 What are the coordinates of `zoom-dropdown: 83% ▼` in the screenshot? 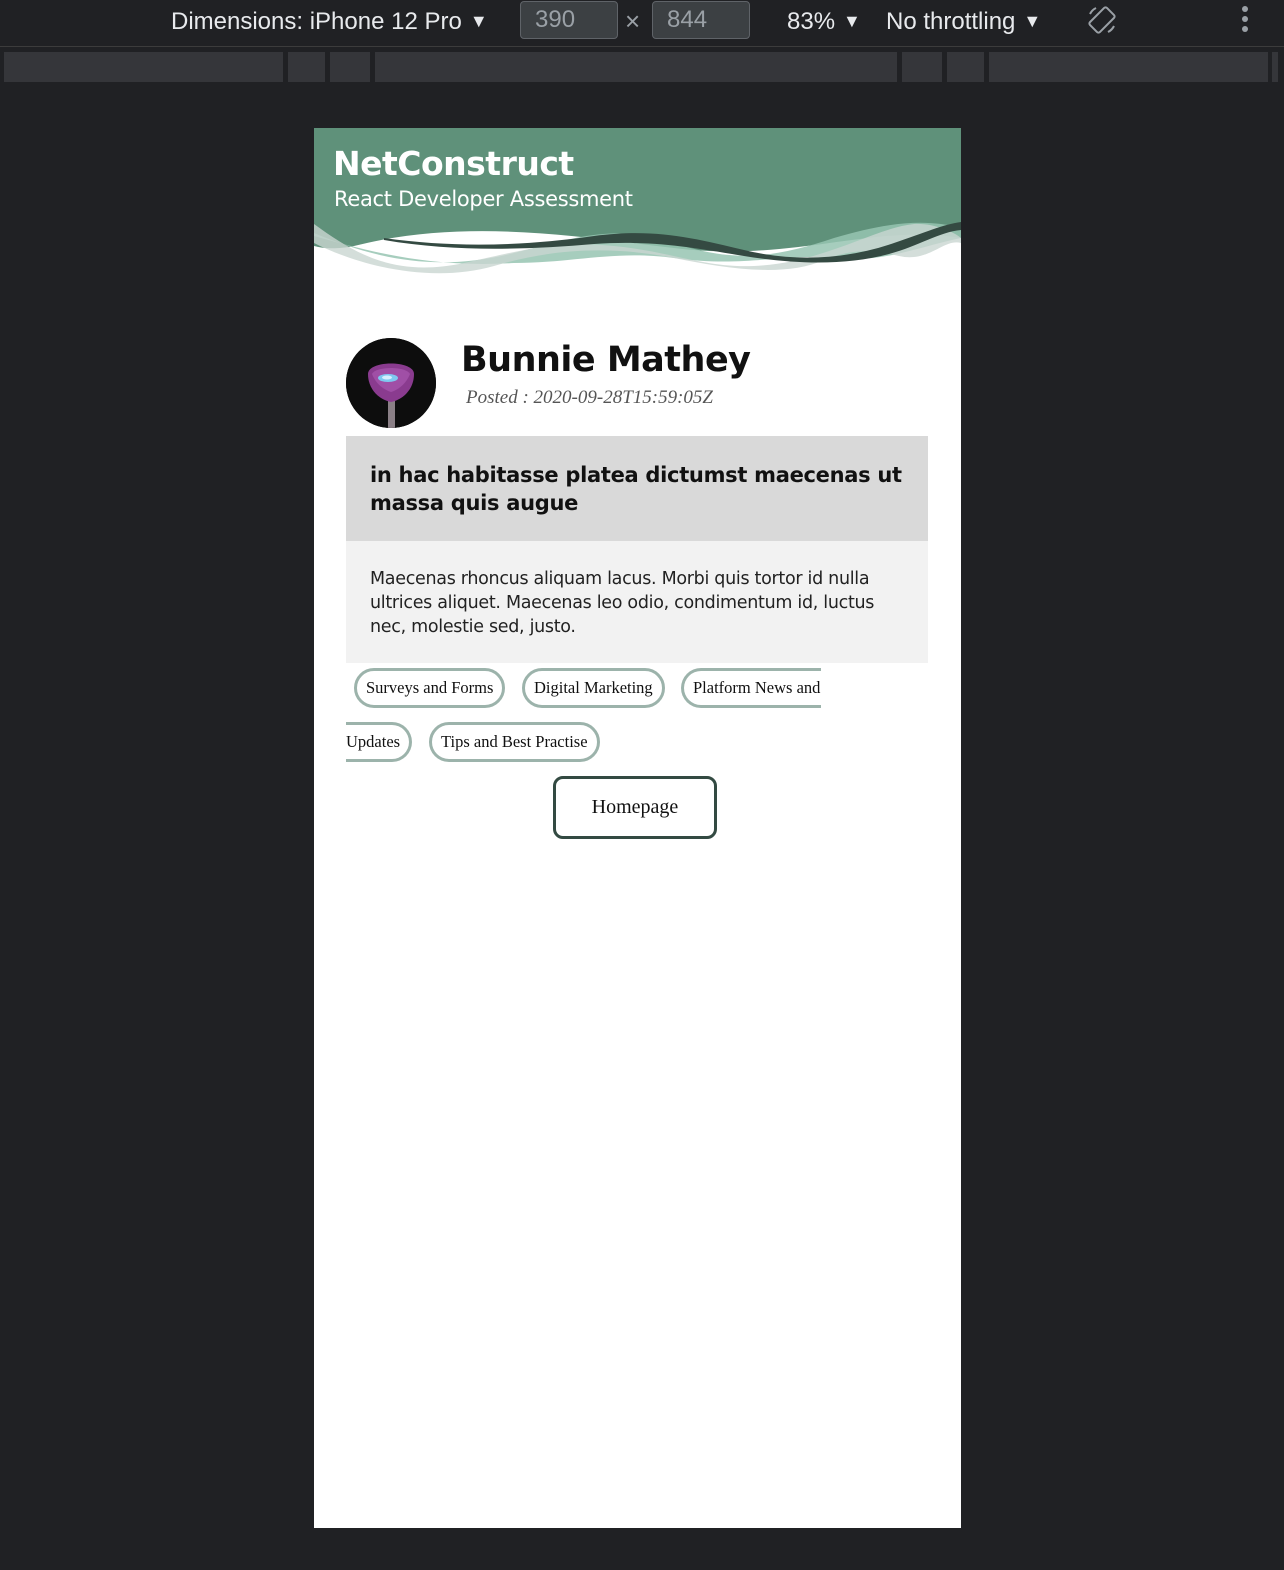 It's located at (824, 21).